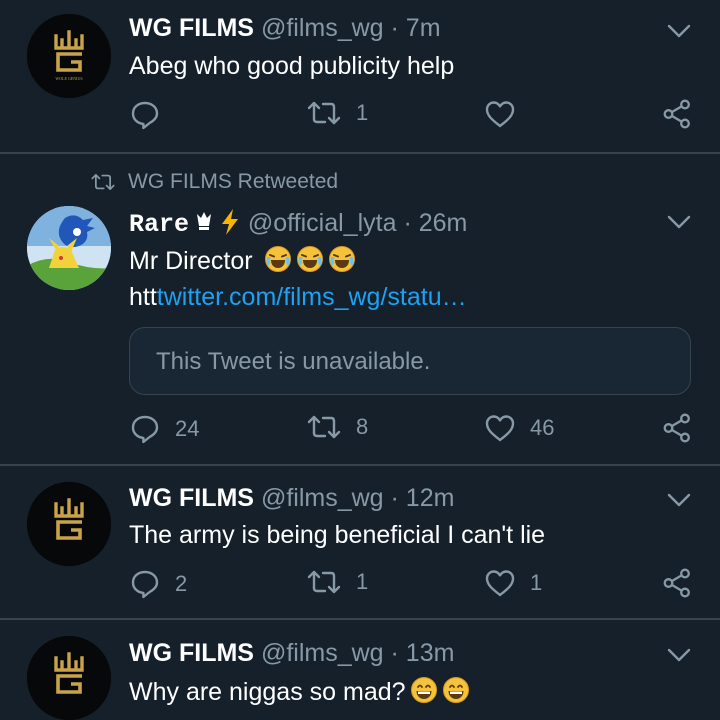 This screenshot has width=720, height=720. What do you see at coordinates (164, 429) in the screenshot?
I see `reply-button: 24` at bounding box center [164, 429].